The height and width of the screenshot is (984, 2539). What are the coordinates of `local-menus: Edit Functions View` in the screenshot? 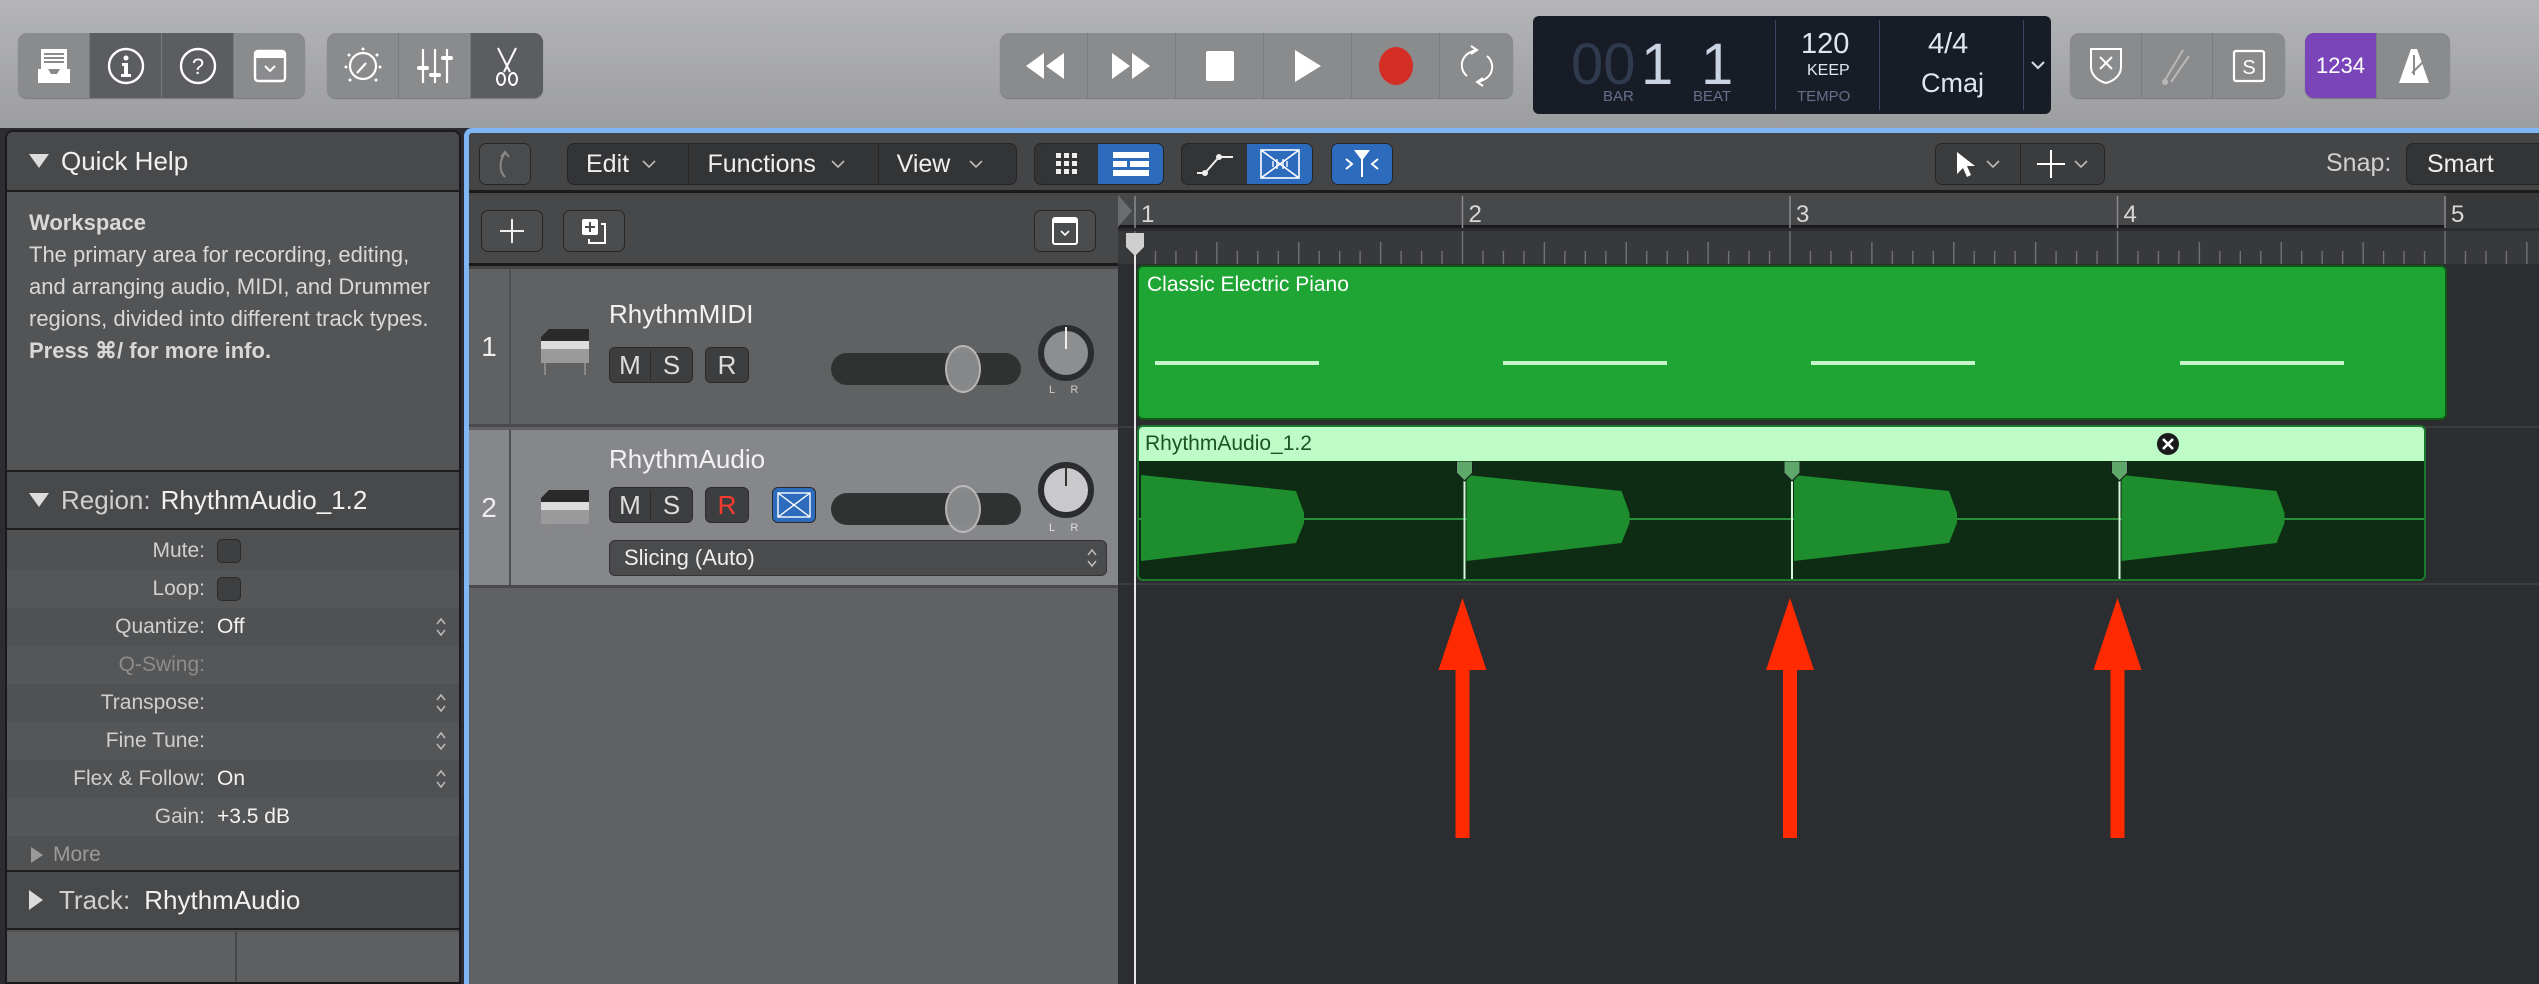 It's located at (792, 164).